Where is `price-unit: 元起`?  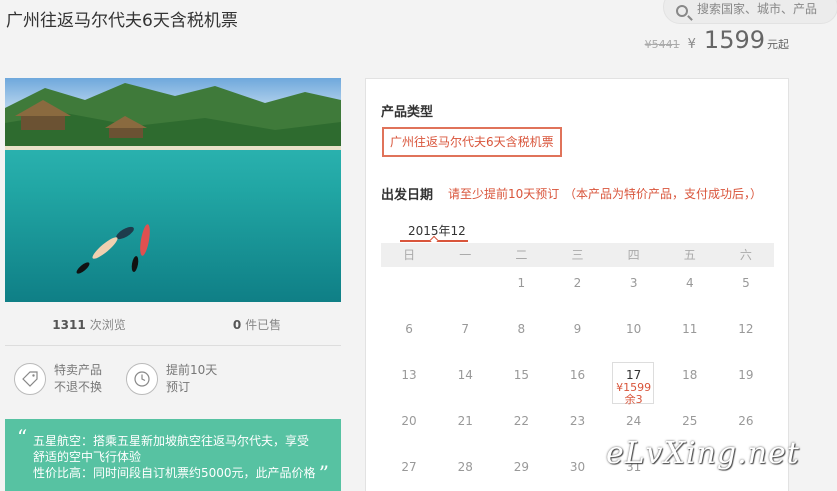 price-unit: 元起 is located at coordinates (778, 44).